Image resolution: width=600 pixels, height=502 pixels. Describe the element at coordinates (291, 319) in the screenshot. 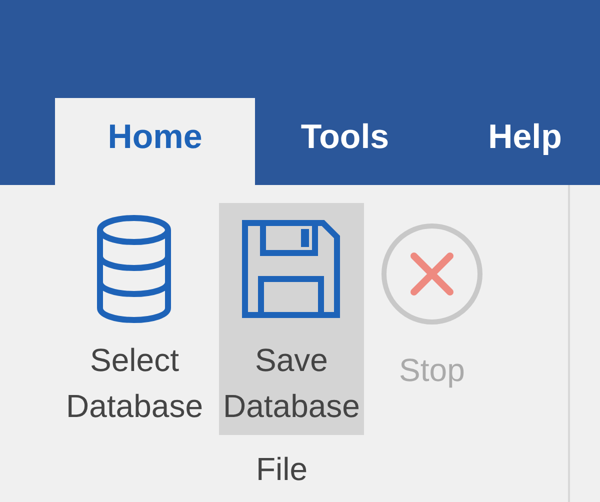

I see `ribbon-button: Save Database` at that location.